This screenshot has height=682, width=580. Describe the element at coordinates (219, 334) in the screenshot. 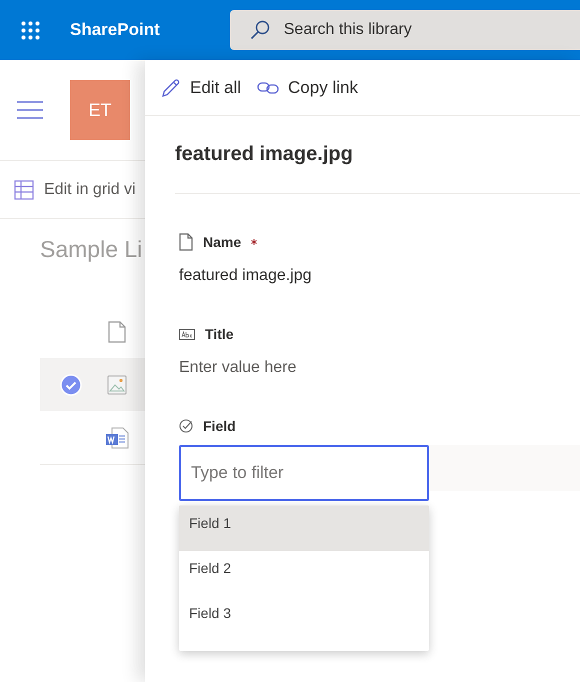

I see `field-label: Title` at that location.